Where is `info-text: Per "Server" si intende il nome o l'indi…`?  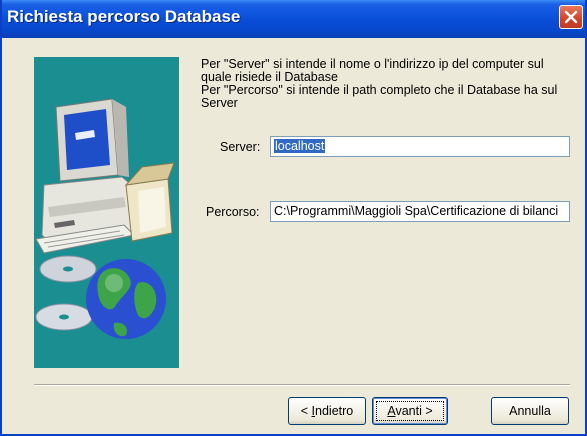
info-text: Per "Server" si intende il nome o l'indi… is located at coordinates (391, 84).